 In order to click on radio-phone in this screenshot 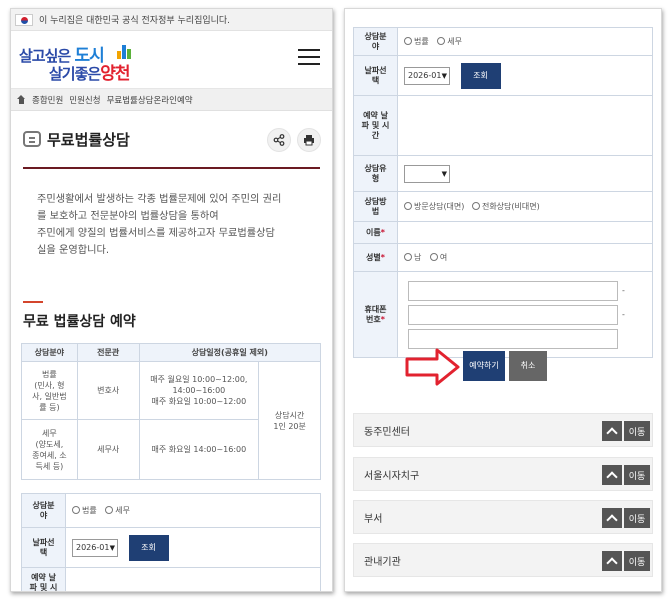, I will do `click(475, 206)`.